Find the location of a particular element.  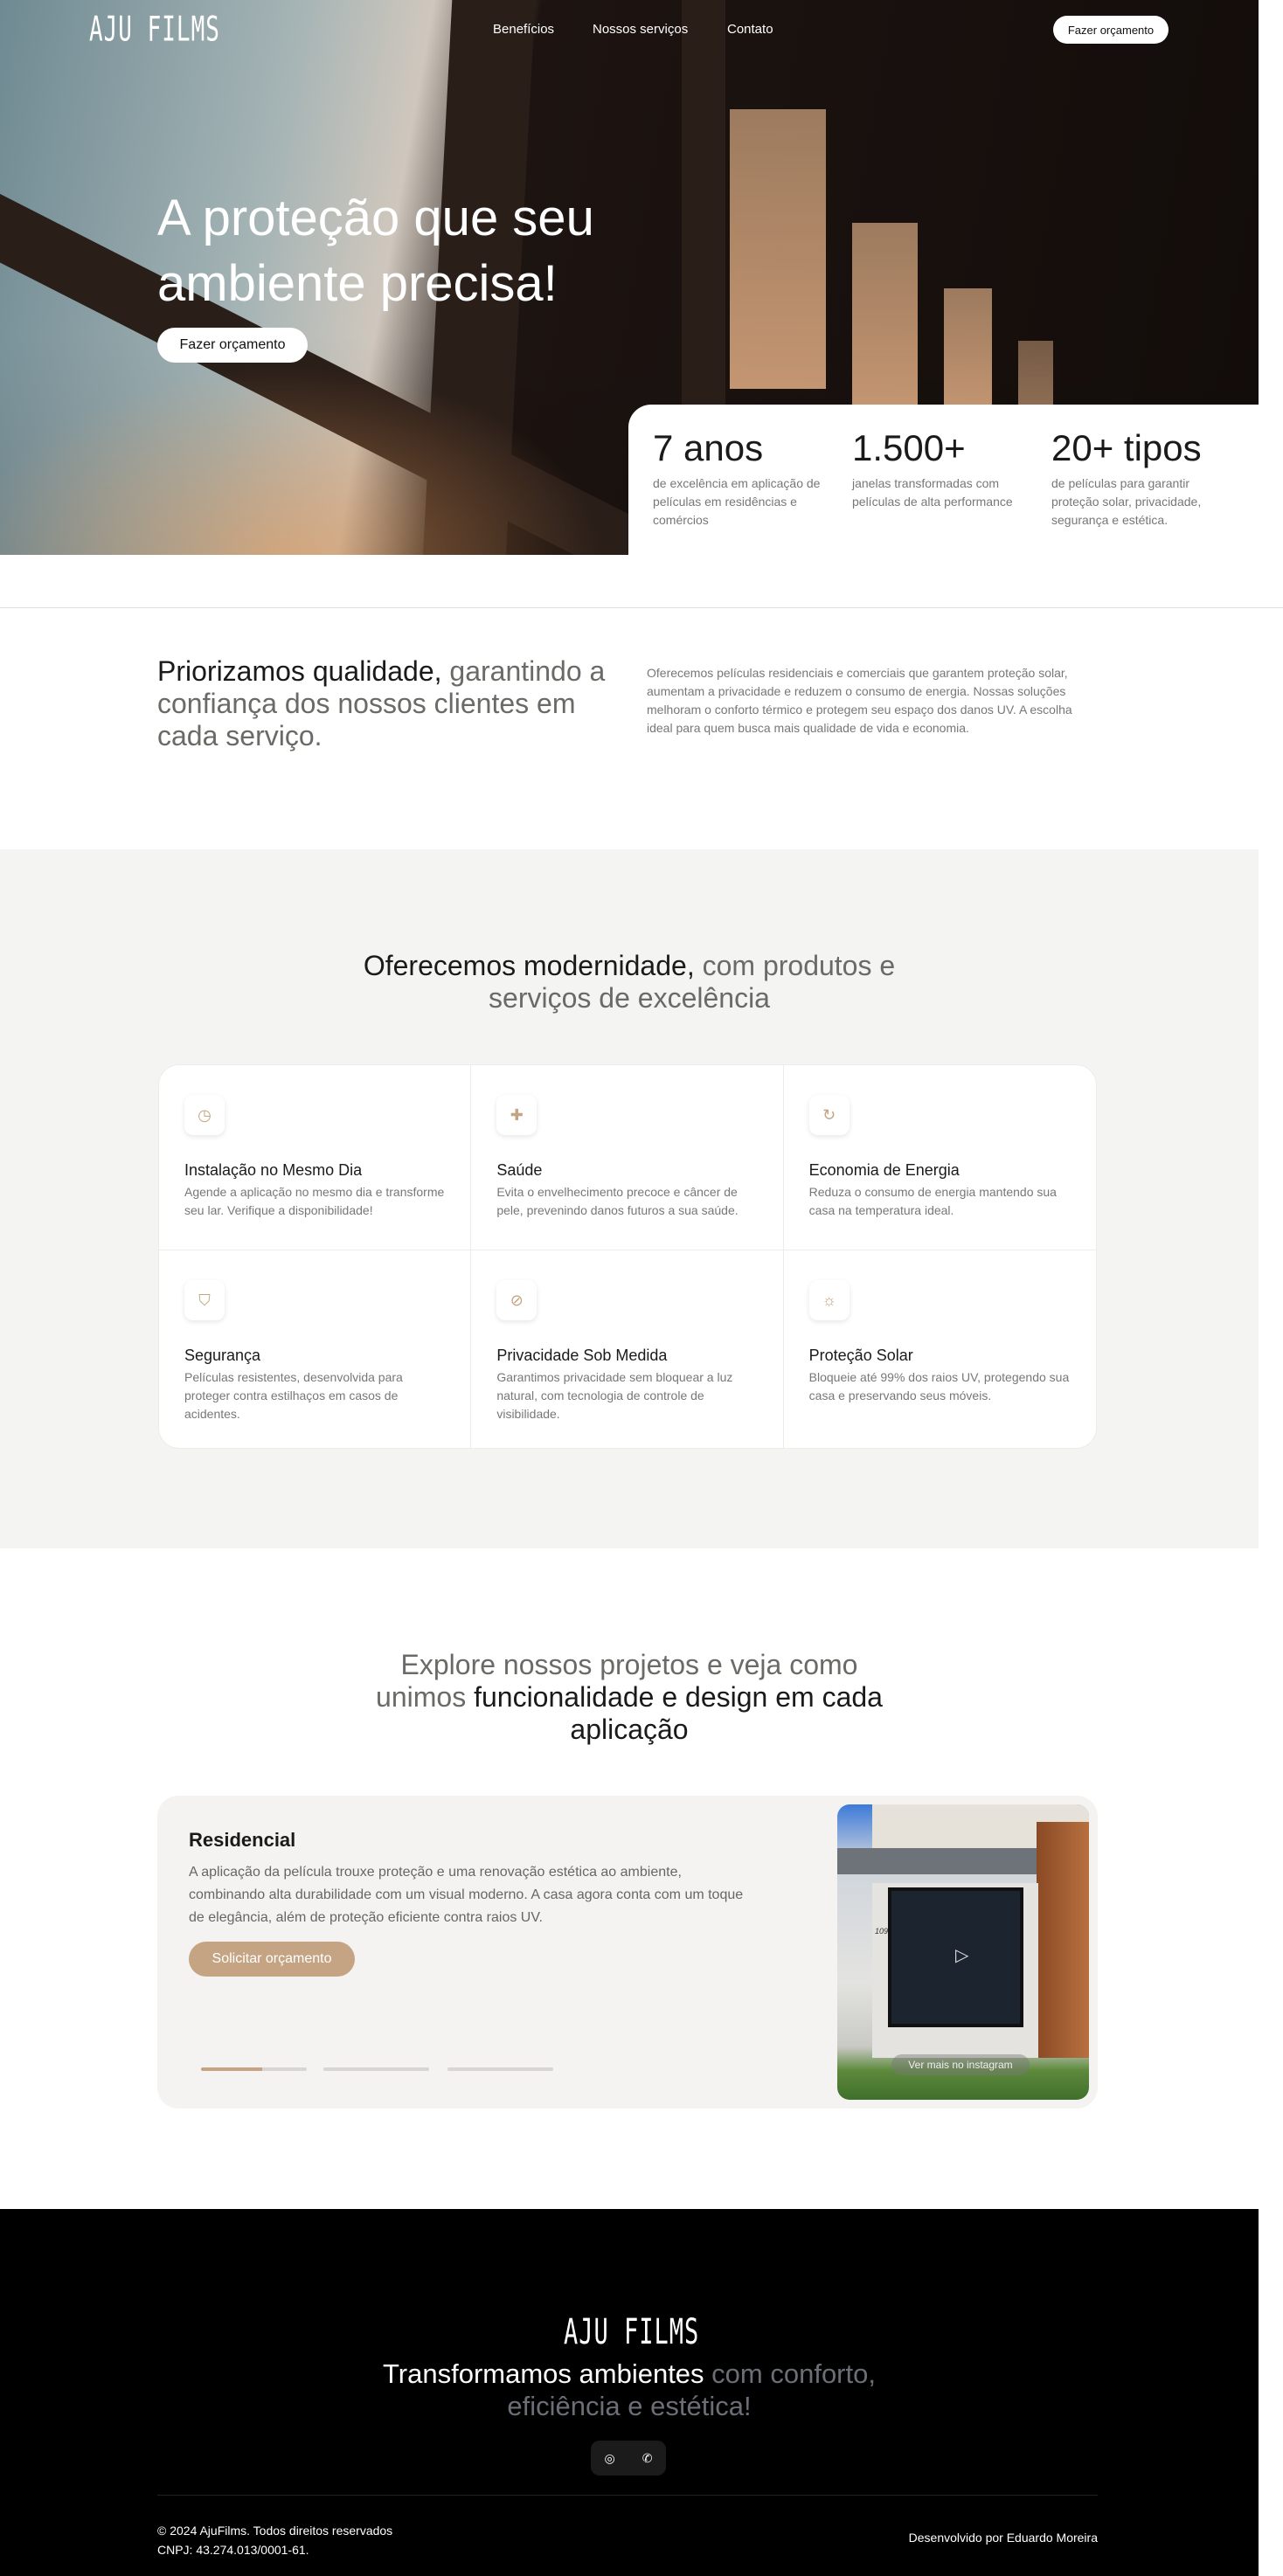

benefit-title: Saúde is located at coordinates (519, 1170).